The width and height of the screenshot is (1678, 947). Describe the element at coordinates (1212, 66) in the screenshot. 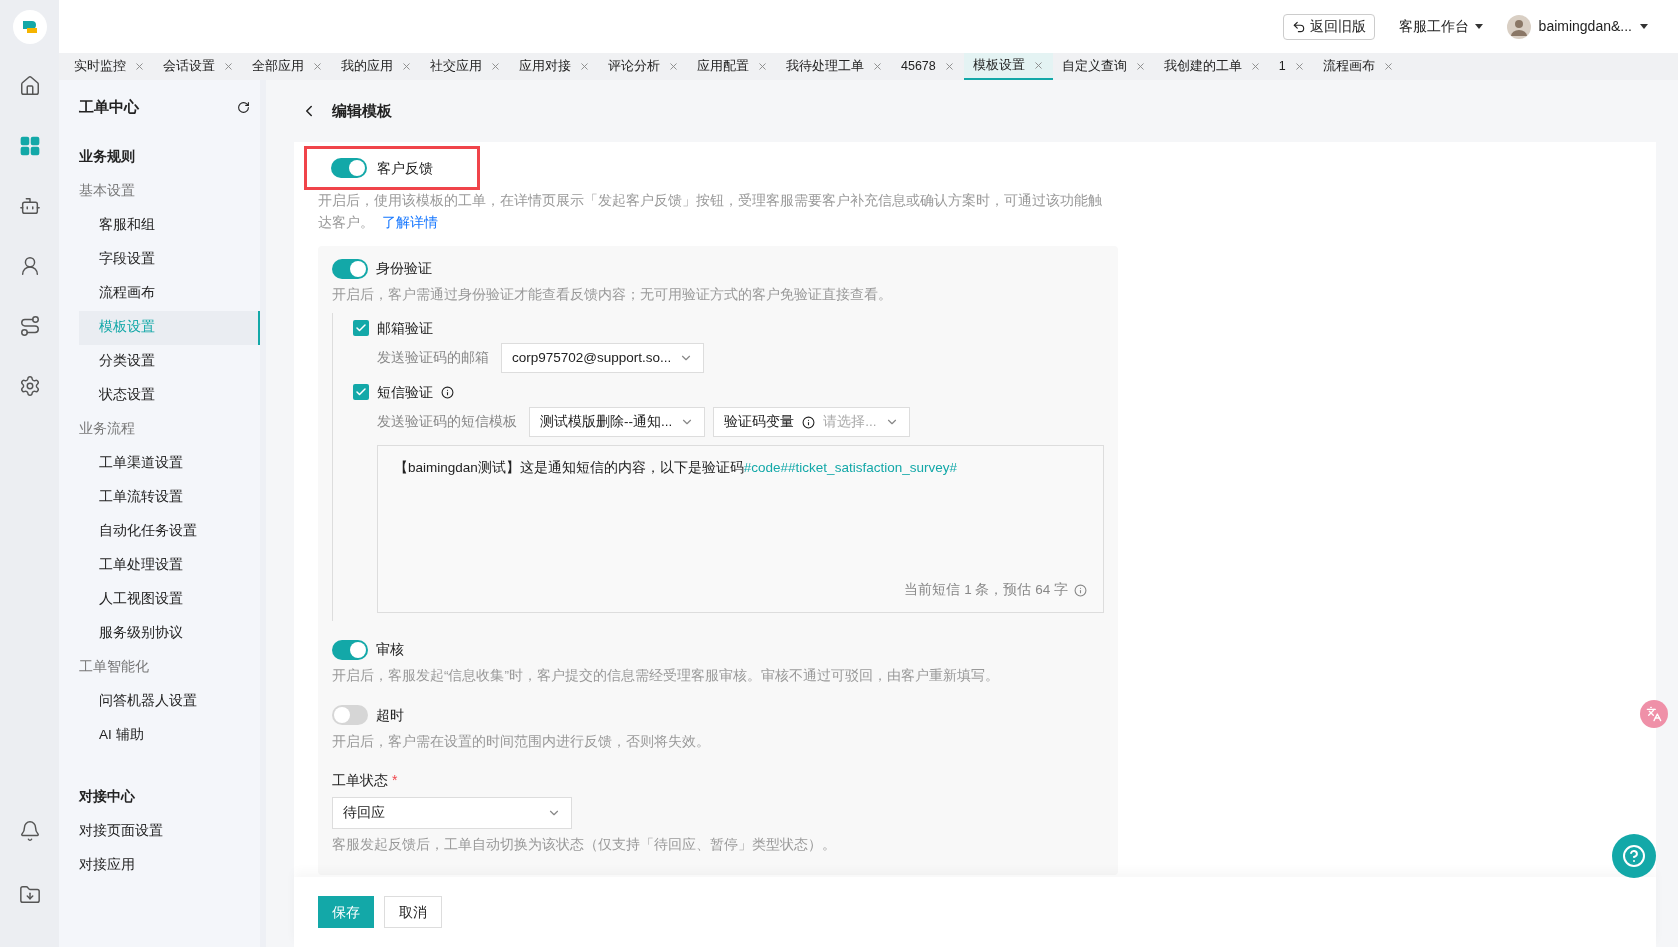

I see `tab: 我创建的工单` at that location.